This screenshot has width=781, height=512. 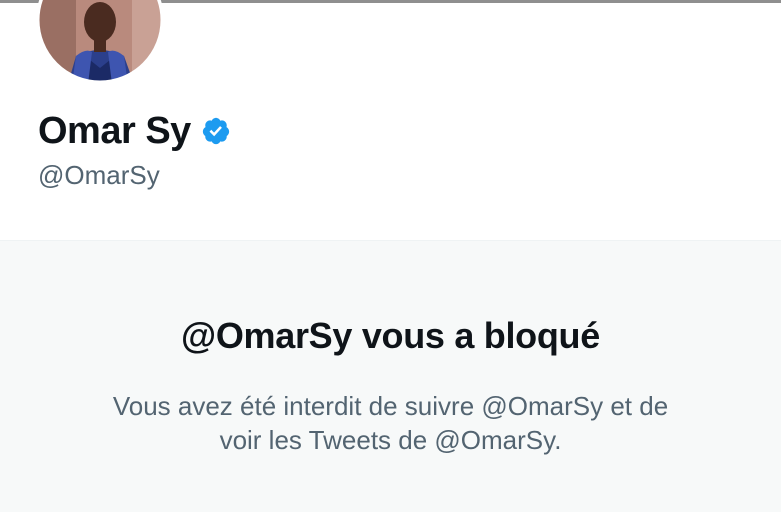 What do you see at coordinates (114, 130) in the screenshot?
I see `profile-name: Omar Sy` at bounding box center [114, 130].